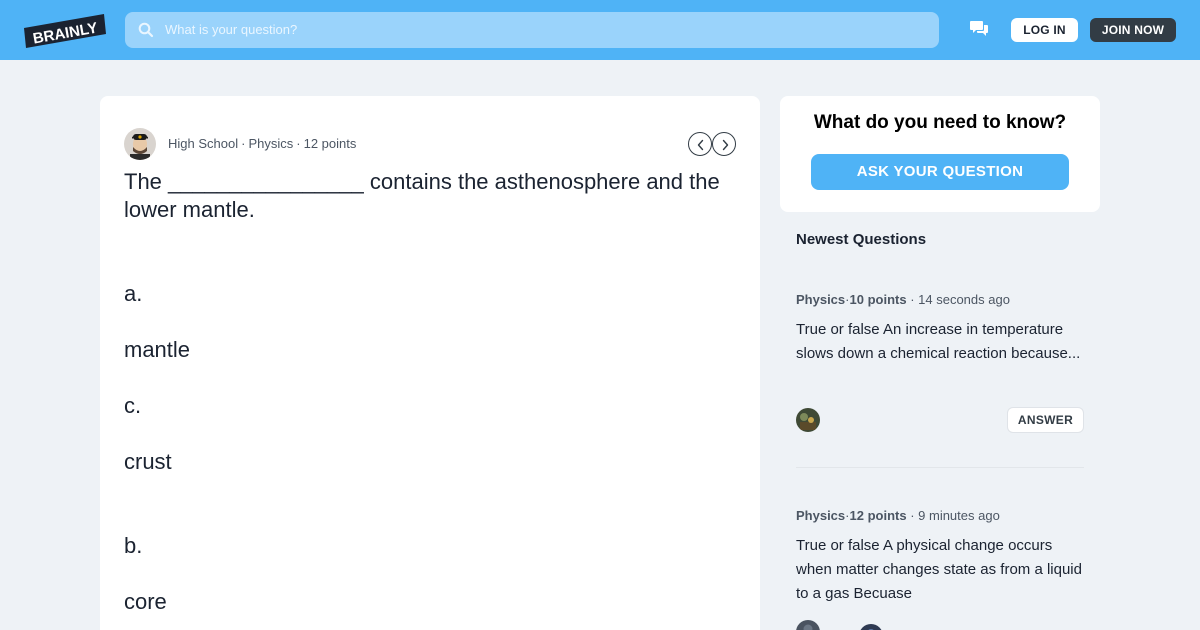  I want to click on brainly-logo: BRAINLY, so click(65, 31).